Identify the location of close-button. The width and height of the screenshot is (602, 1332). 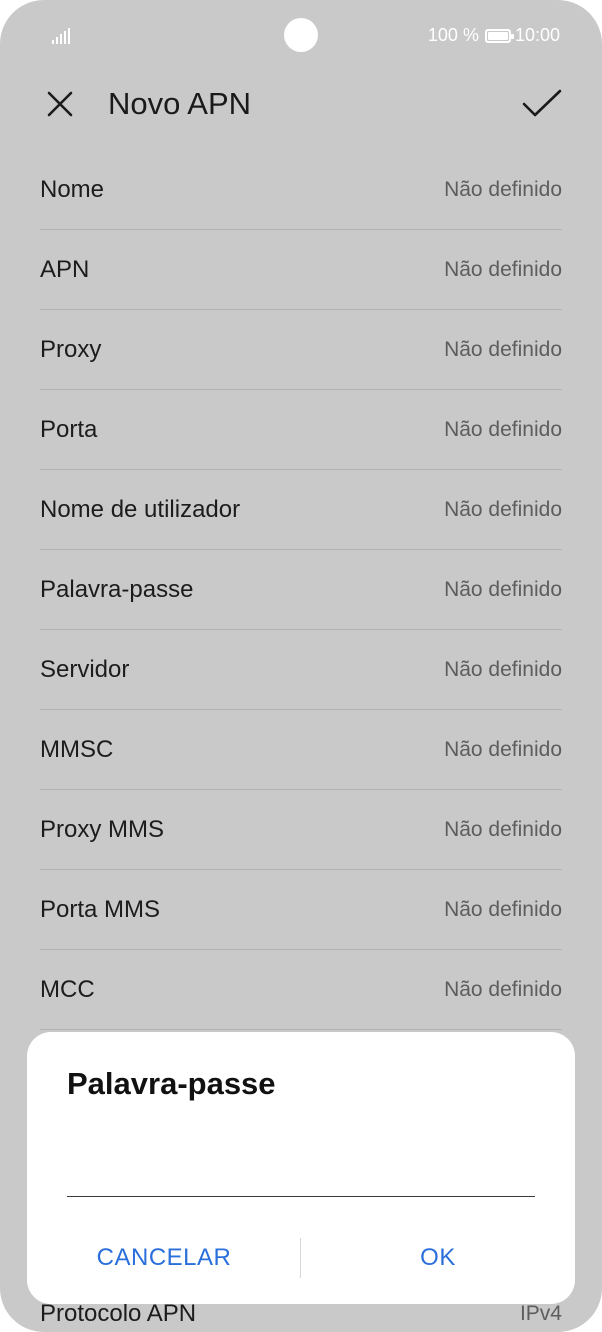
(60, 104).